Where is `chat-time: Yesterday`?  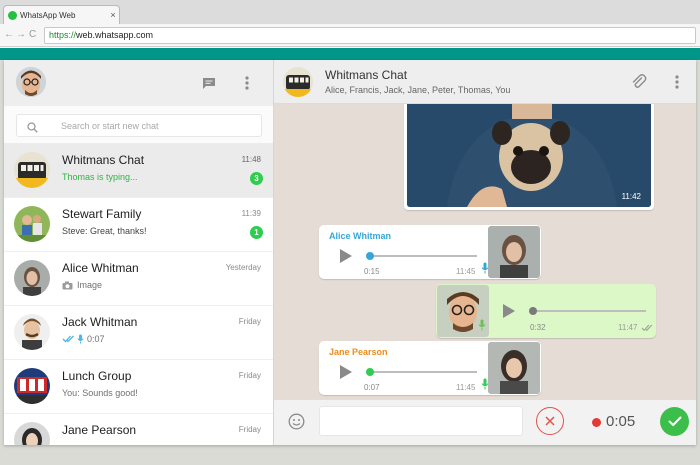
chat-time: Yesterday is located at coordinates (243, 267).